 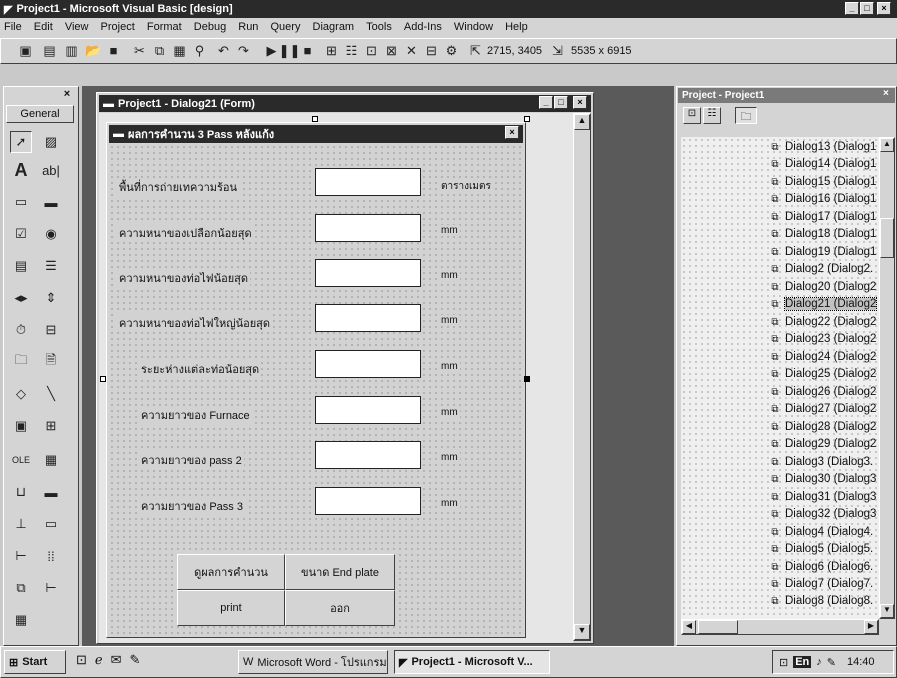 What do you see at coordinates (821, 567) in the screenshot?
I see `tree-item-dialog6: ⧉ Dialog6 (Dialog6.` at bounding box center [821, 567].